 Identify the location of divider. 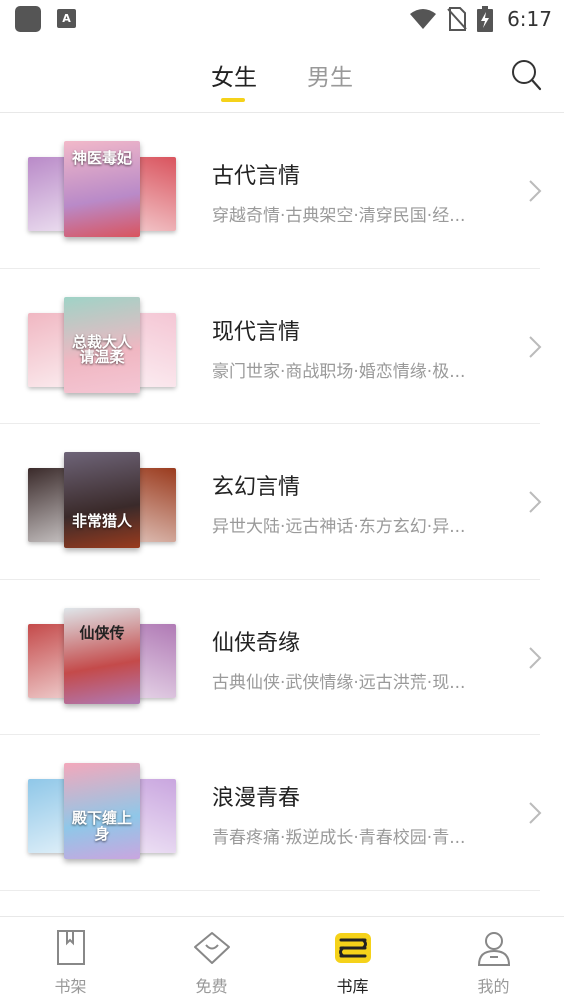
(270, 890).